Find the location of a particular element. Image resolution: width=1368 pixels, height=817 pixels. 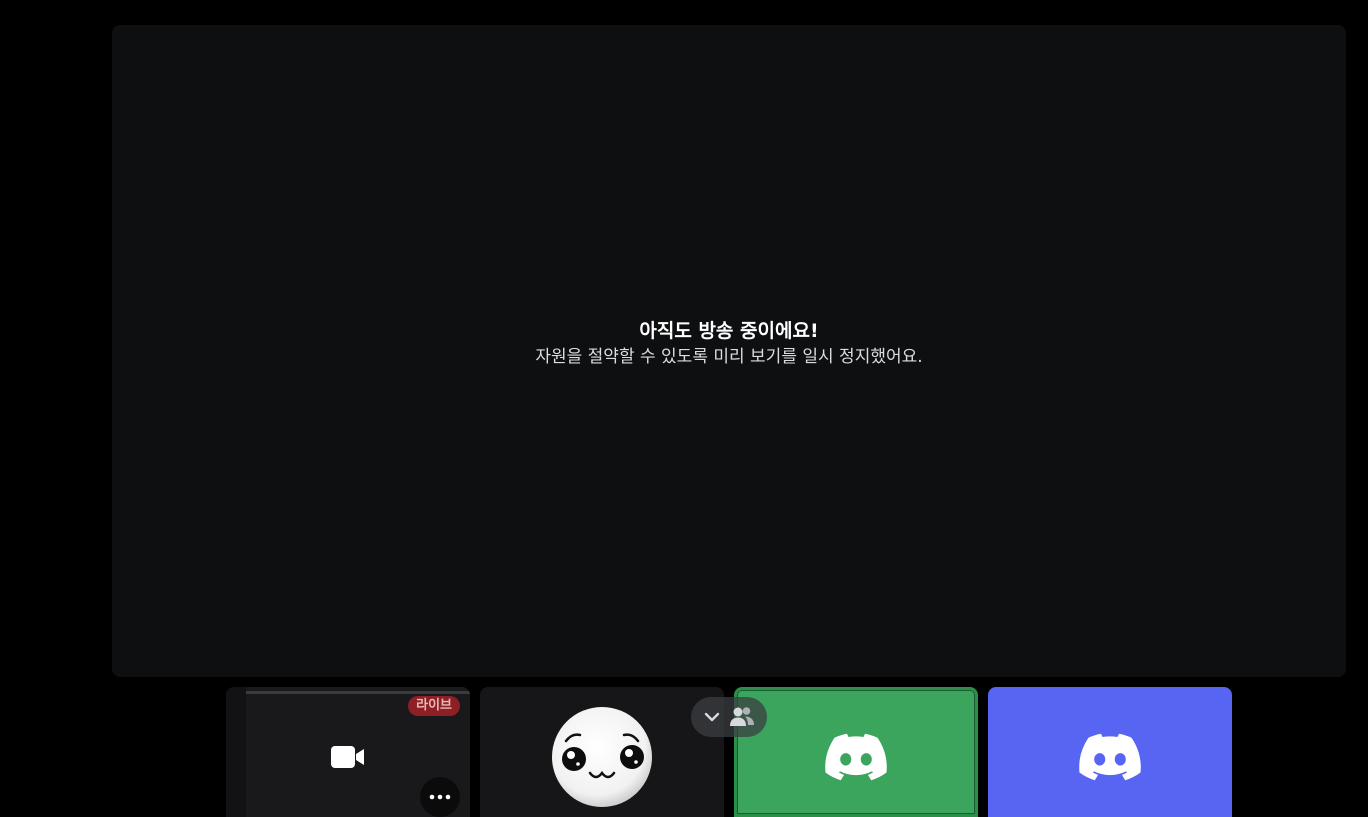

chevron-down-icon is located at coordinates (711, 717).